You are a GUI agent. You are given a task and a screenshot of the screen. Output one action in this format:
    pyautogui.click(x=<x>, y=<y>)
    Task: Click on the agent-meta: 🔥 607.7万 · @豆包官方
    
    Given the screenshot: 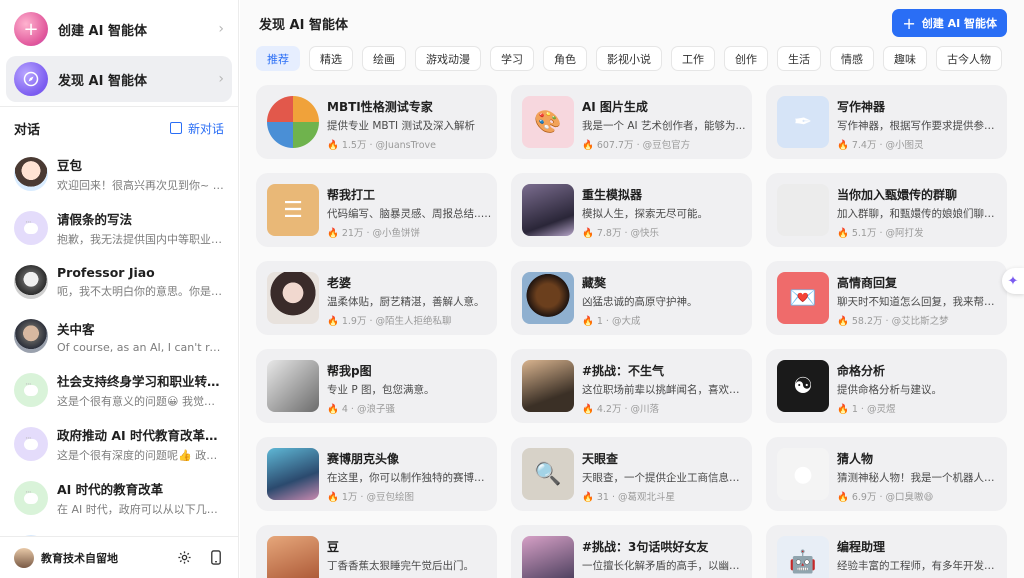 What is the action you would take?
    pyautogui.click(x=636, y=144)
    